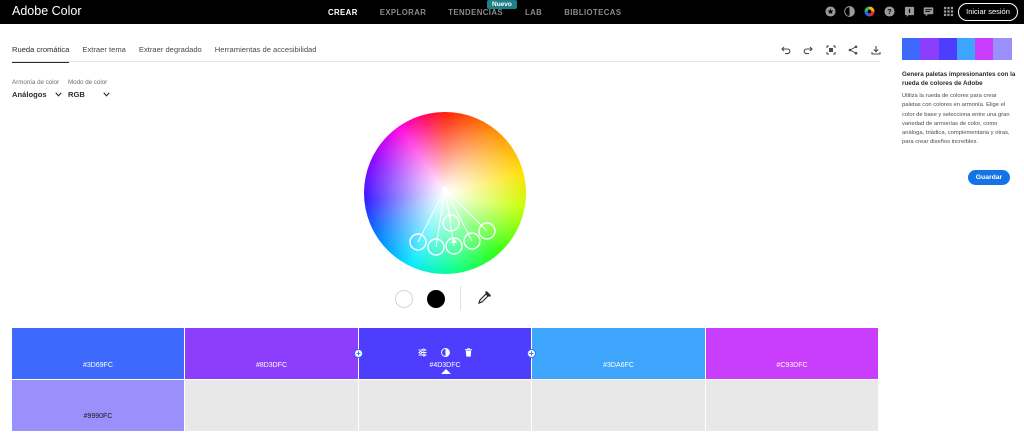  What do you see at coordinates (98, 405) in the screenshot?
I see `palette-swatch: #9990FC` at bounding box center [98, 405].